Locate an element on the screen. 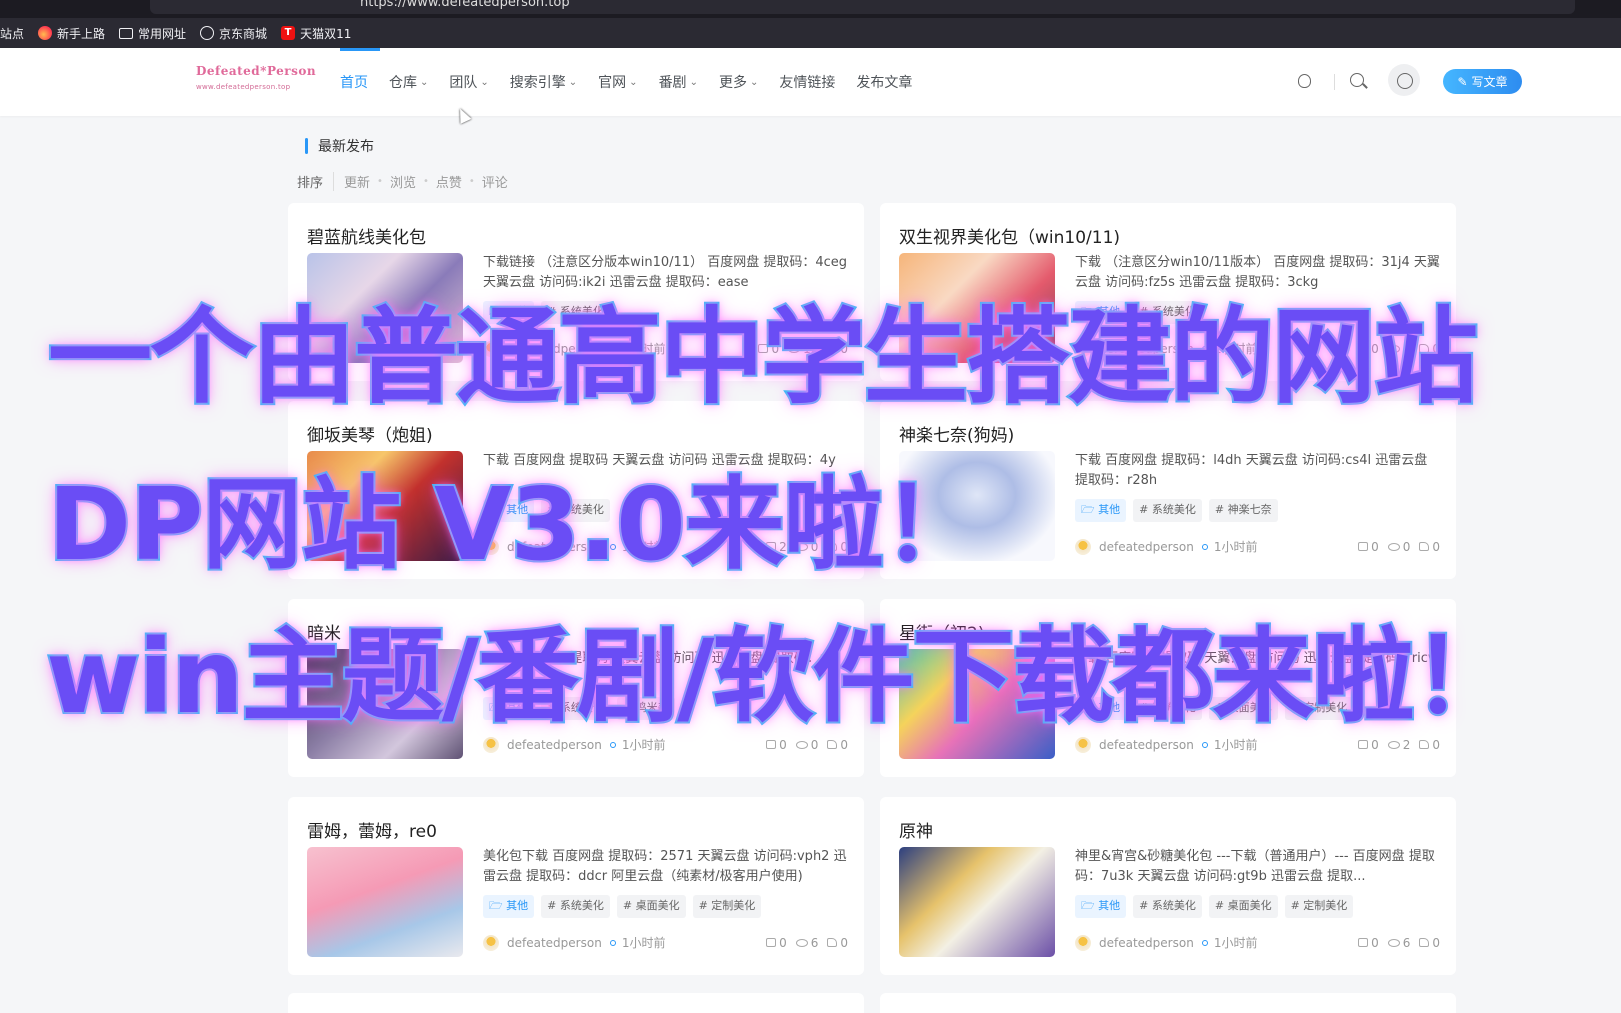  bookmark-common-sites: 常用网址 is located at coordinates (152, 33).